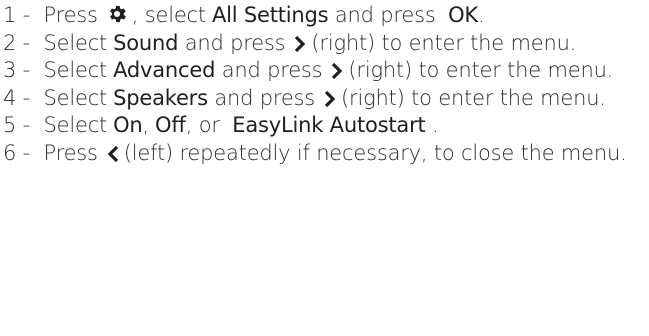 The image size is (649, 336). What do you see at coordinates (17, 42) in the screenshot?
I see `step-number: 2 -` at bounding box center [17, 42].